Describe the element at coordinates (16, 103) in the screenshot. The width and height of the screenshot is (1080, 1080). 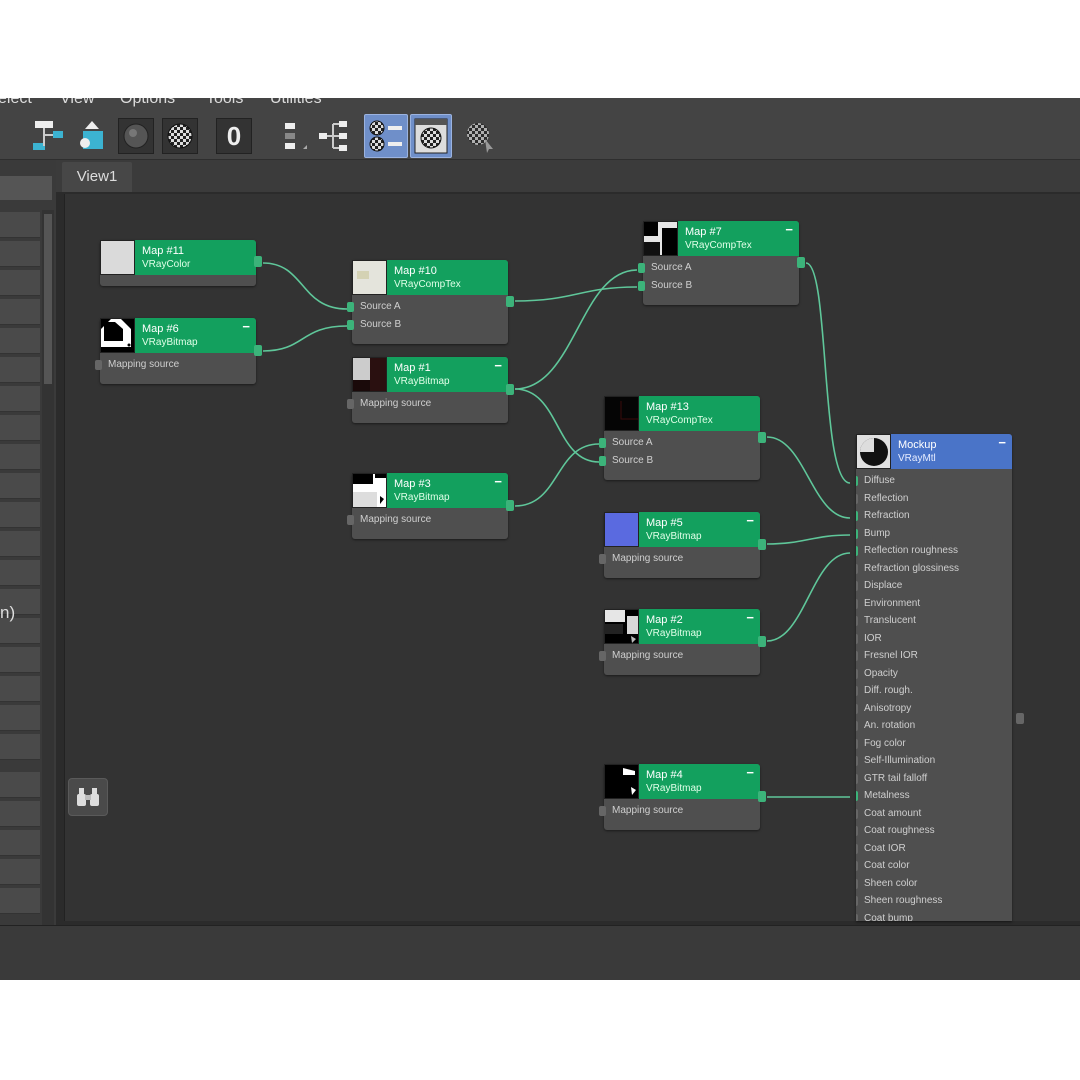
I see `menu-select: elect` at that location.